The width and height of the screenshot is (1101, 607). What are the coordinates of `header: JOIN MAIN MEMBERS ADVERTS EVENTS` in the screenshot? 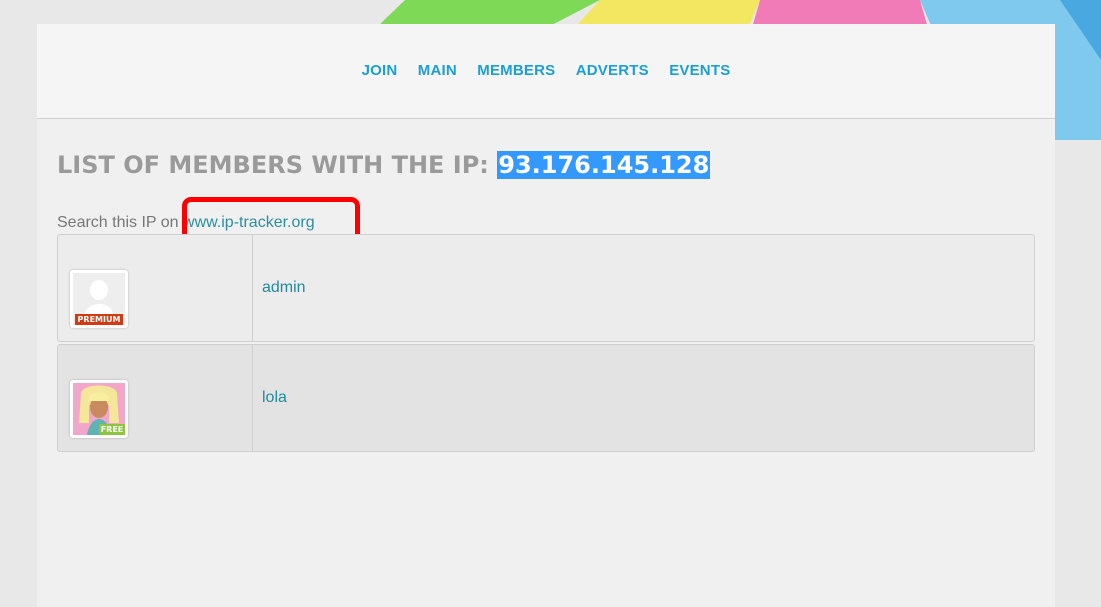 It's located at (546, 71).